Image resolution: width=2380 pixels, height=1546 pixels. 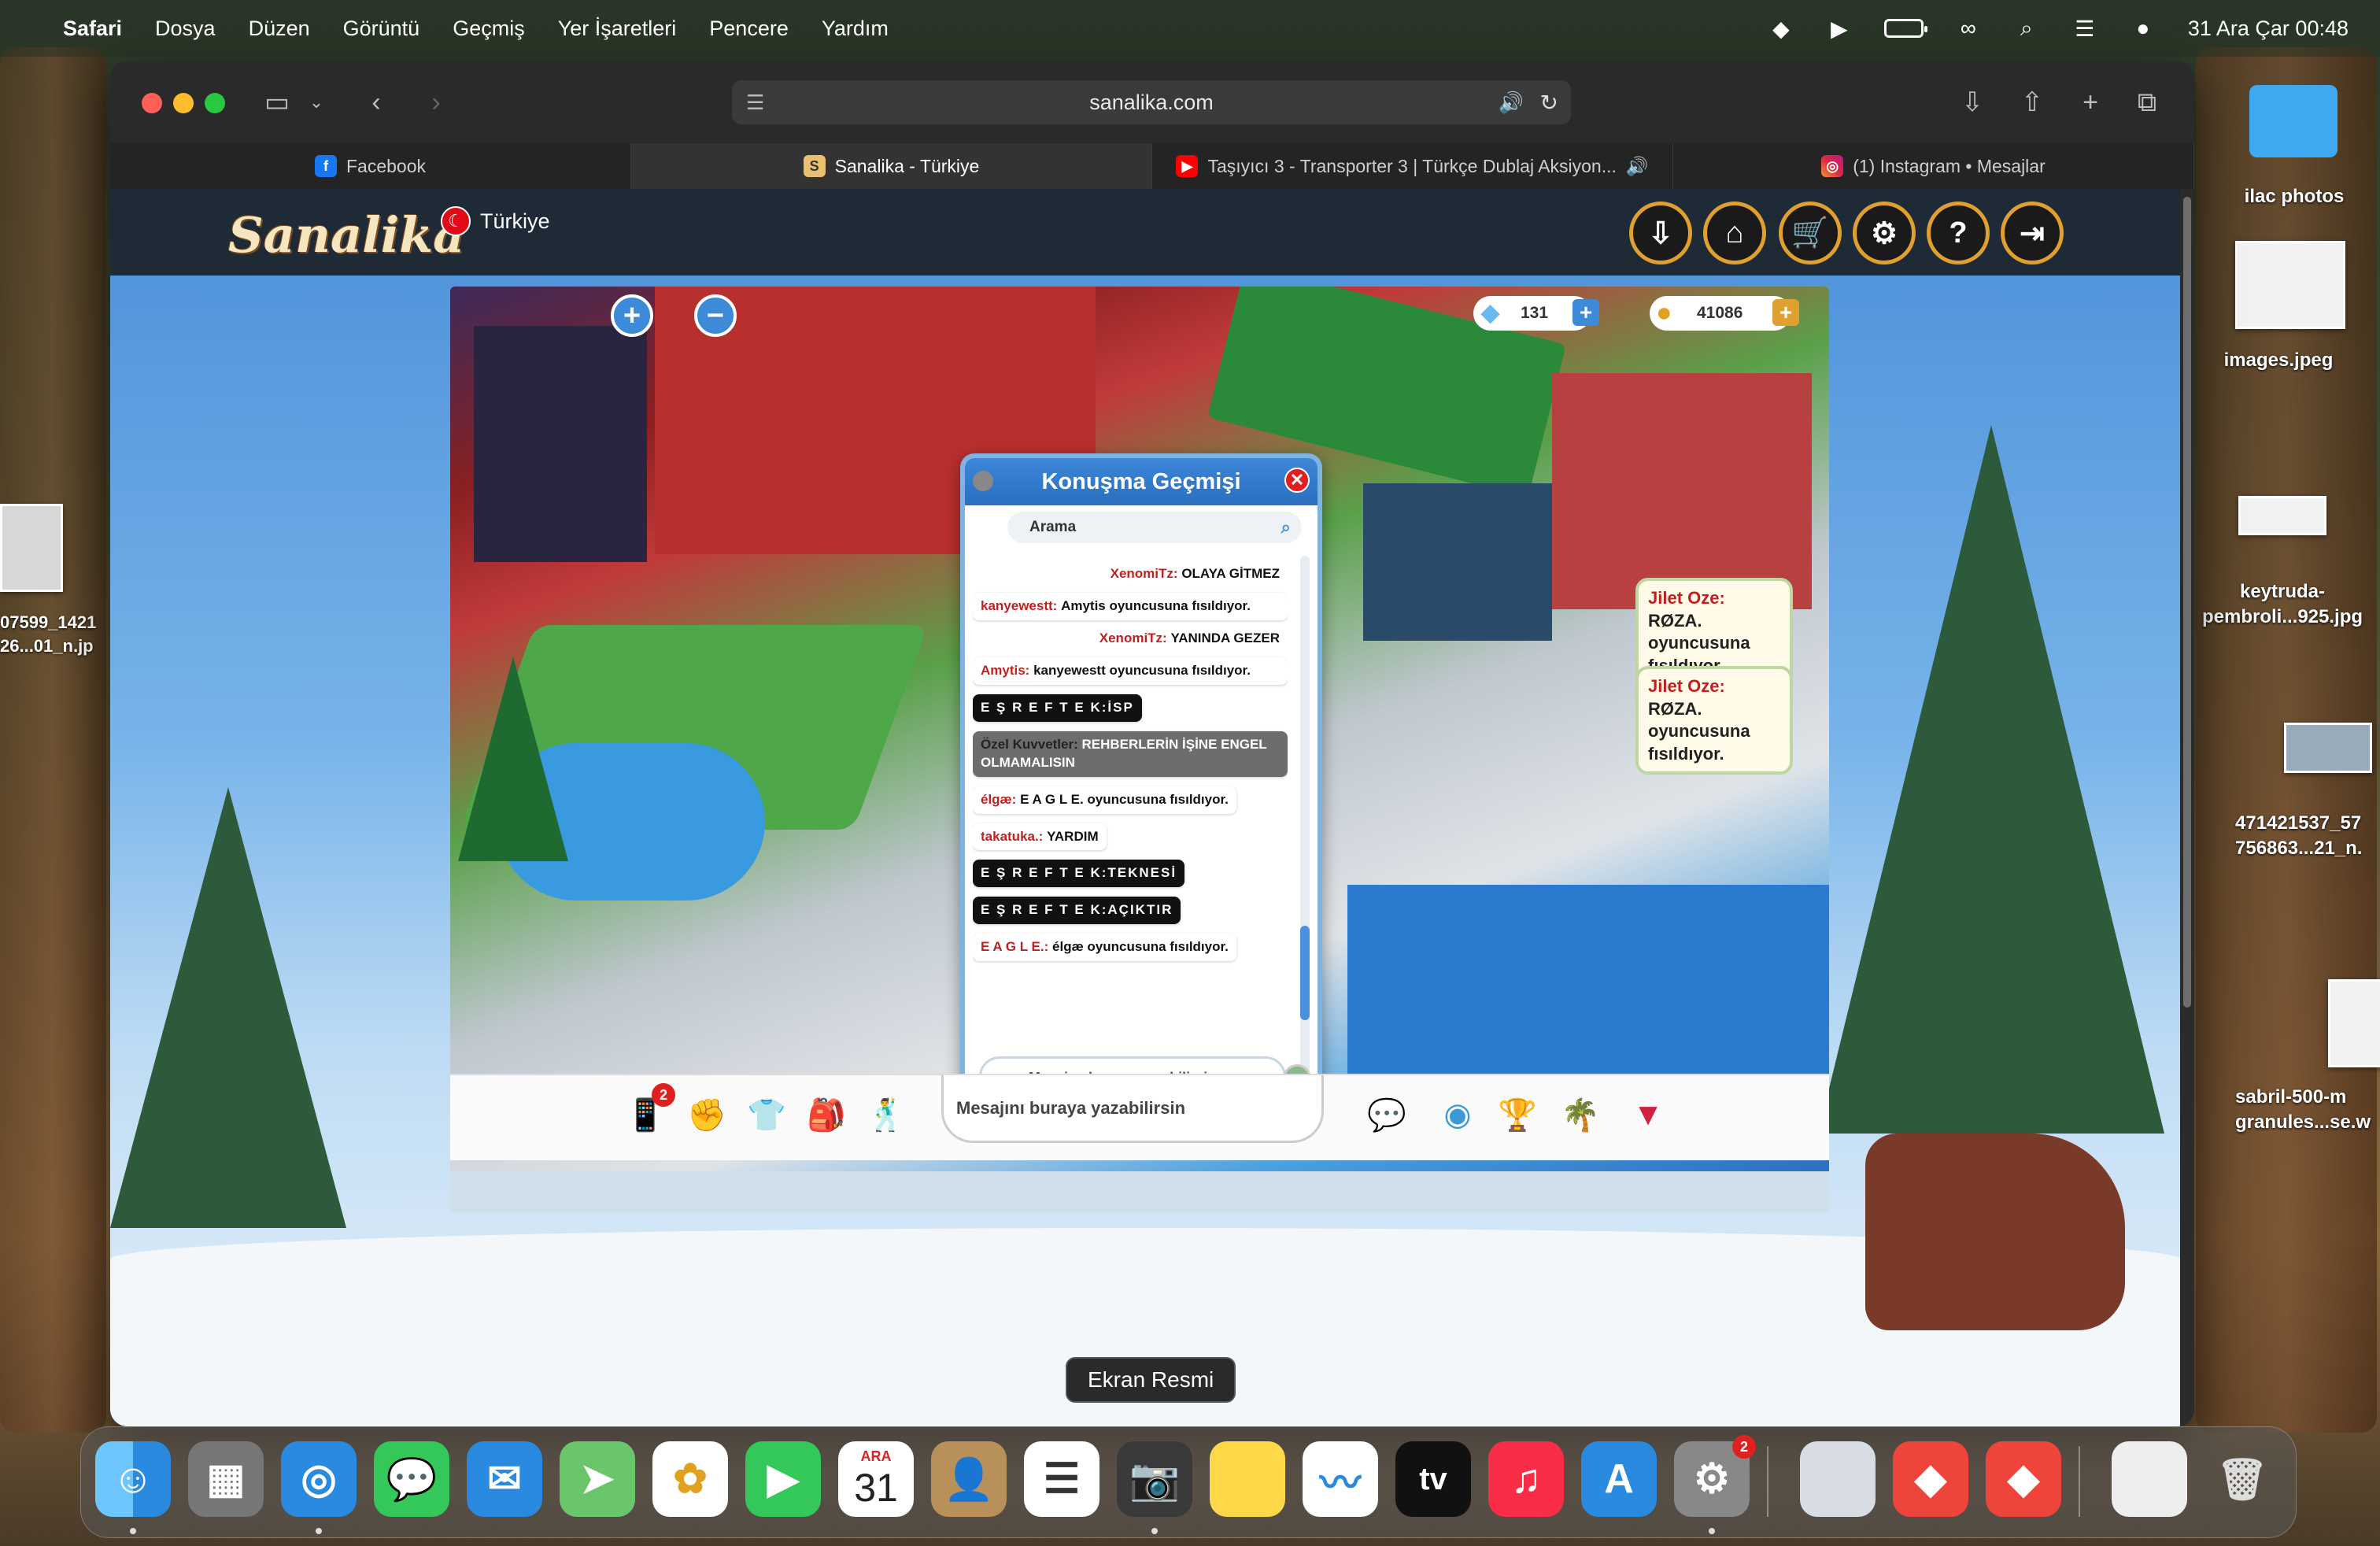 I want to click on tab-facebook: f Facebook, so click(x=370, y=166).